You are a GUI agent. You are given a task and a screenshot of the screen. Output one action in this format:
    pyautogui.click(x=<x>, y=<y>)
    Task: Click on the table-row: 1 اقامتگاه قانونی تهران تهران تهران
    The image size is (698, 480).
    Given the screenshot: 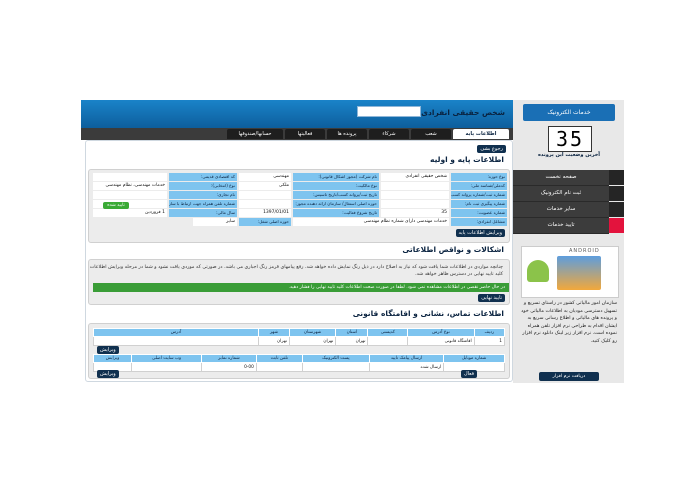 What is the action you would take?
    pyautogui.click(x=299, y=341)
    